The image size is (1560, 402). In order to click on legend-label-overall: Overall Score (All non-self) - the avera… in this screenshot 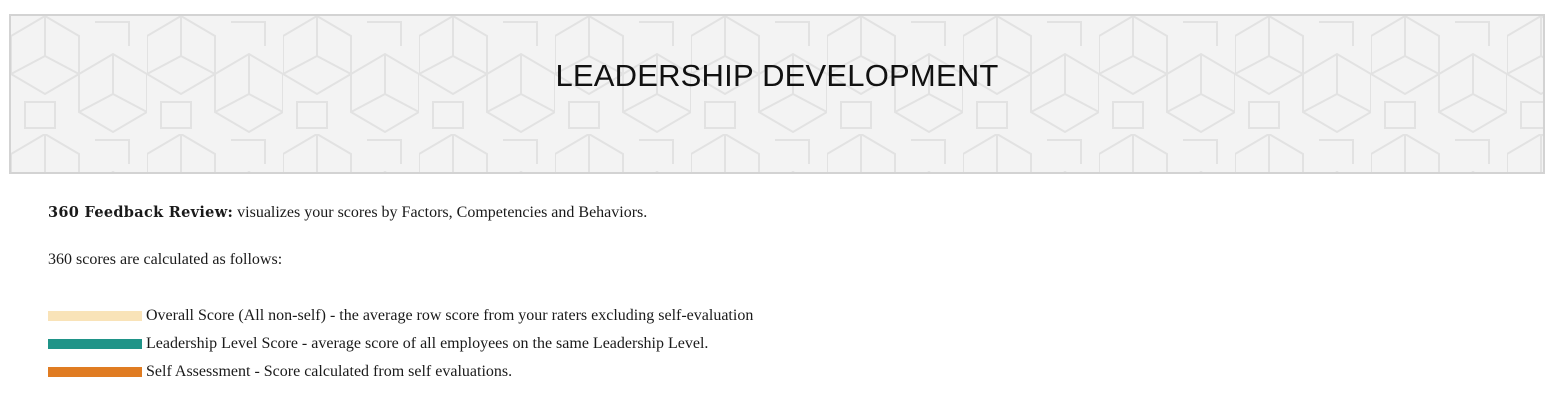, I will do `click(450, 315)`.